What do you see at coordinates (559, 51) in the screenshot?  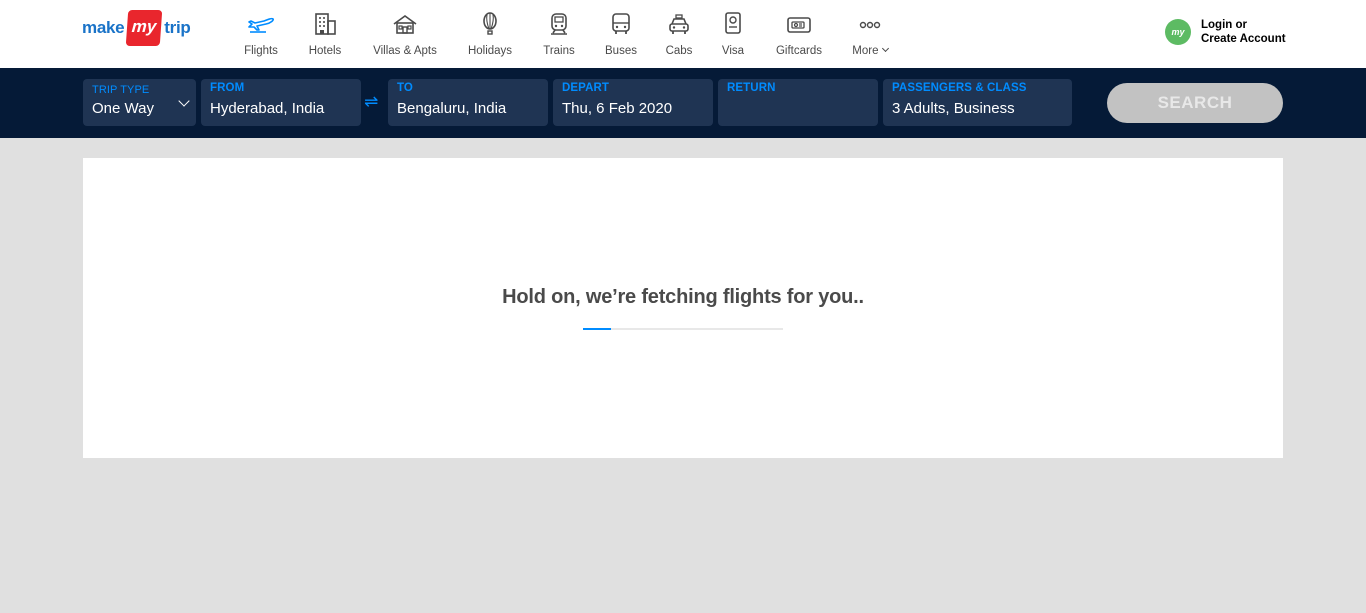 I see `nav-label-trains: Trains` at bounding box center [559, 51].